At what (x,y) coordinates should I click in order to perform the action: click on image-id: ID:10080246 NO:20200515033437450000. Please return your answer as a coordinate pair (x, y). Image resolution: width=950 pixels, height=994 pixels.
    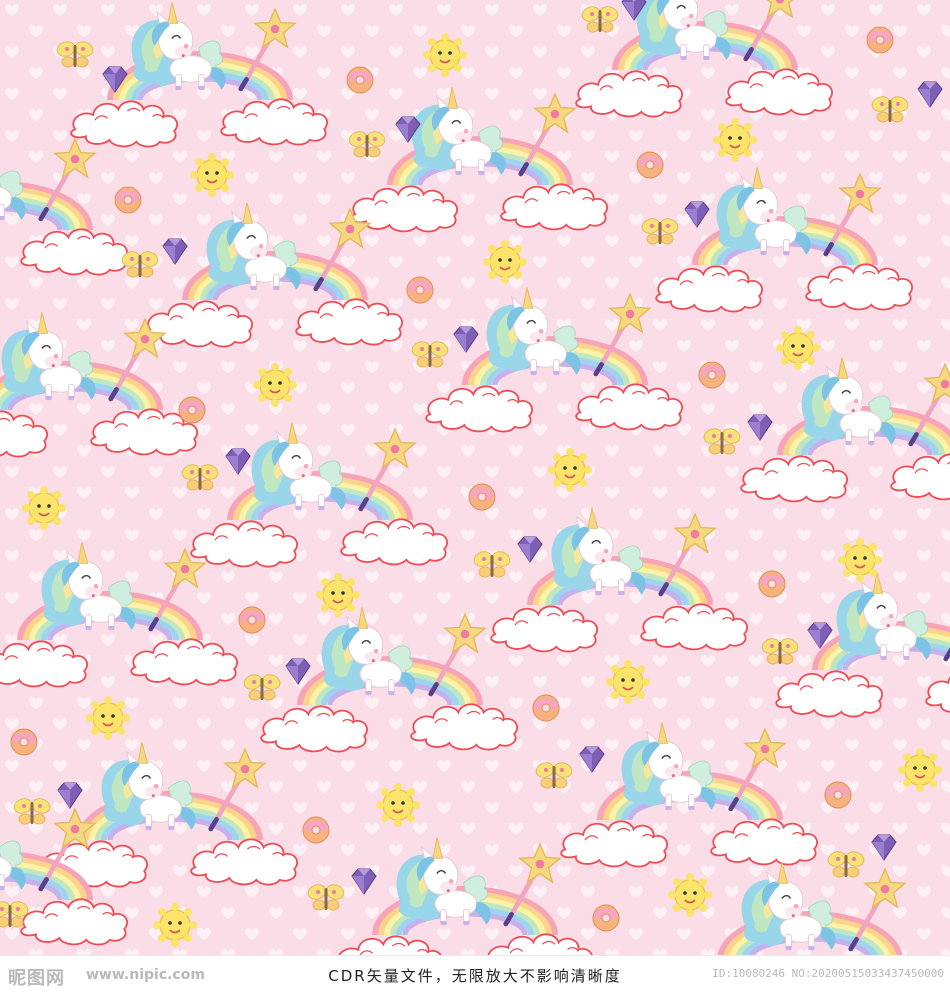
    Looking at the image, I should click on (828, 973).